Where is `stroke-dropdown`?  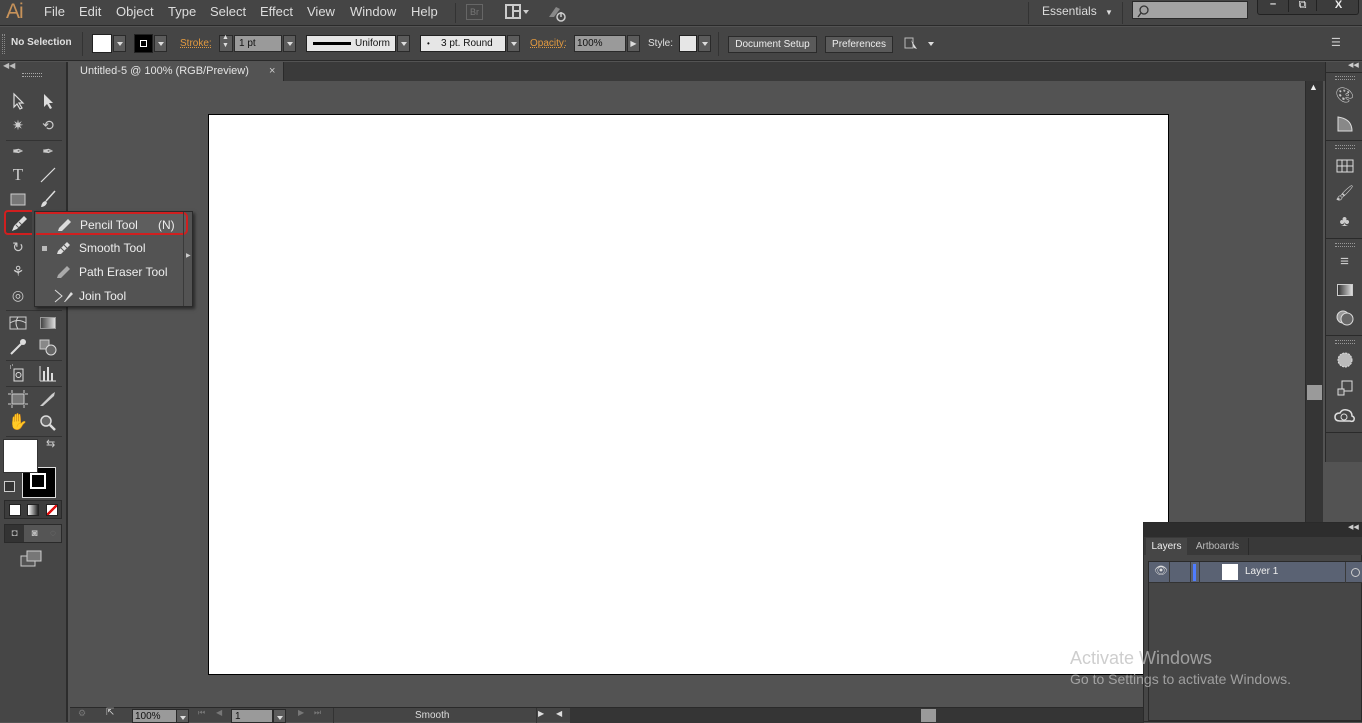
stroke-dropdown is located at coordinates (160, 43).